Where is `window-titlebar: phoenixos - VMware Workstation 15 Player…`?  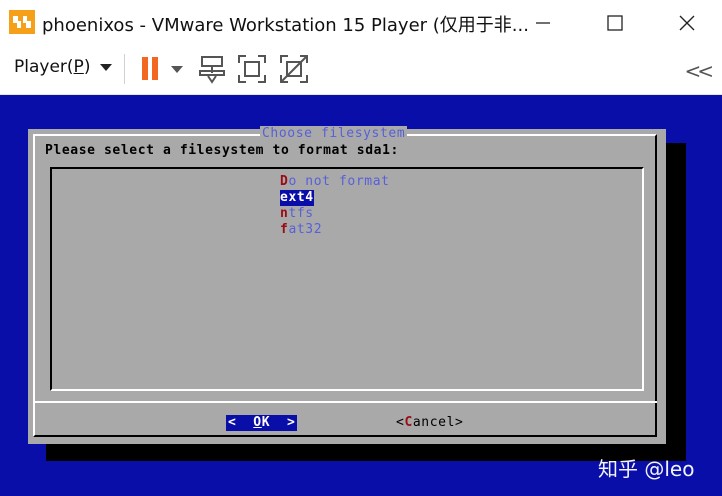
window-titlebar: phoenixos - VMware Workstation 15 Player… is located at coordinates (361, 22).